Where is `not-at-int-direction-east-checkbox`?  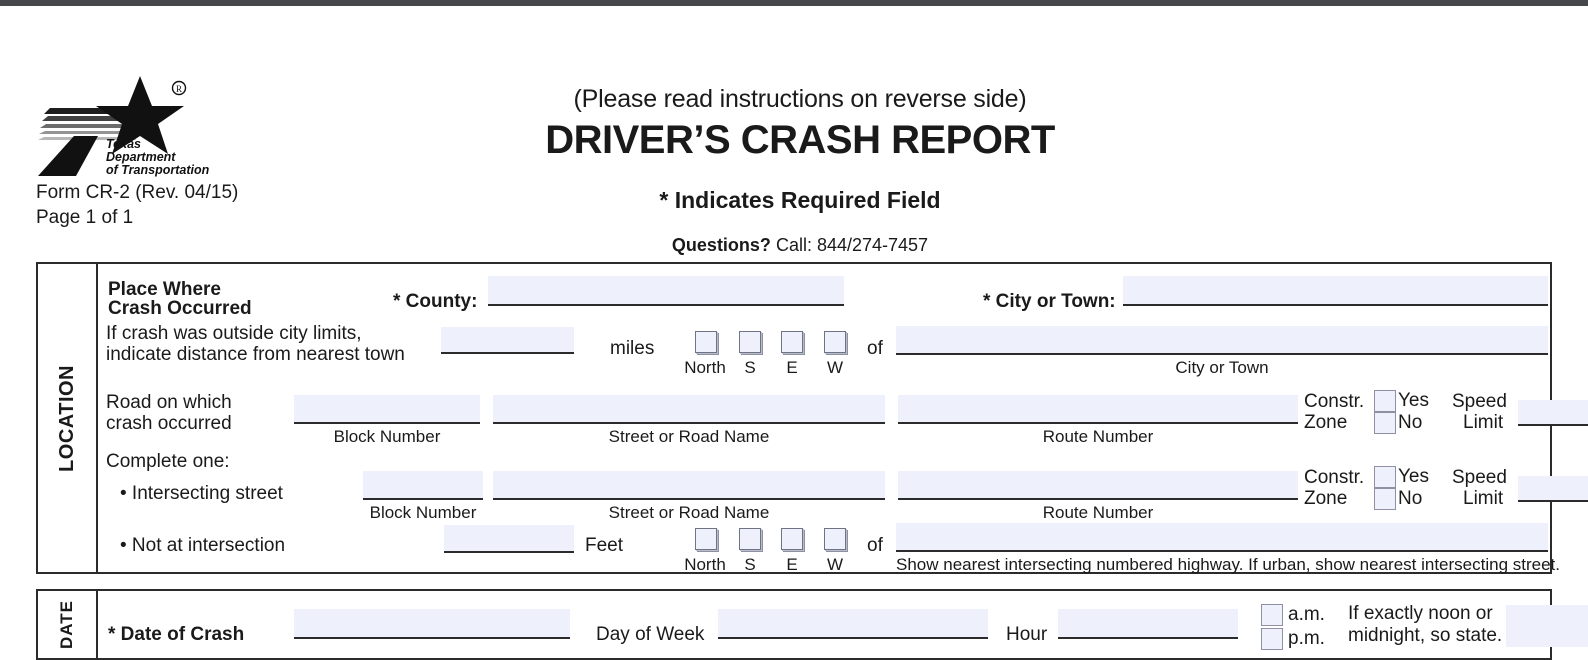 not-at-int-direction-east-checkbox is located at coordinates (792, 539).